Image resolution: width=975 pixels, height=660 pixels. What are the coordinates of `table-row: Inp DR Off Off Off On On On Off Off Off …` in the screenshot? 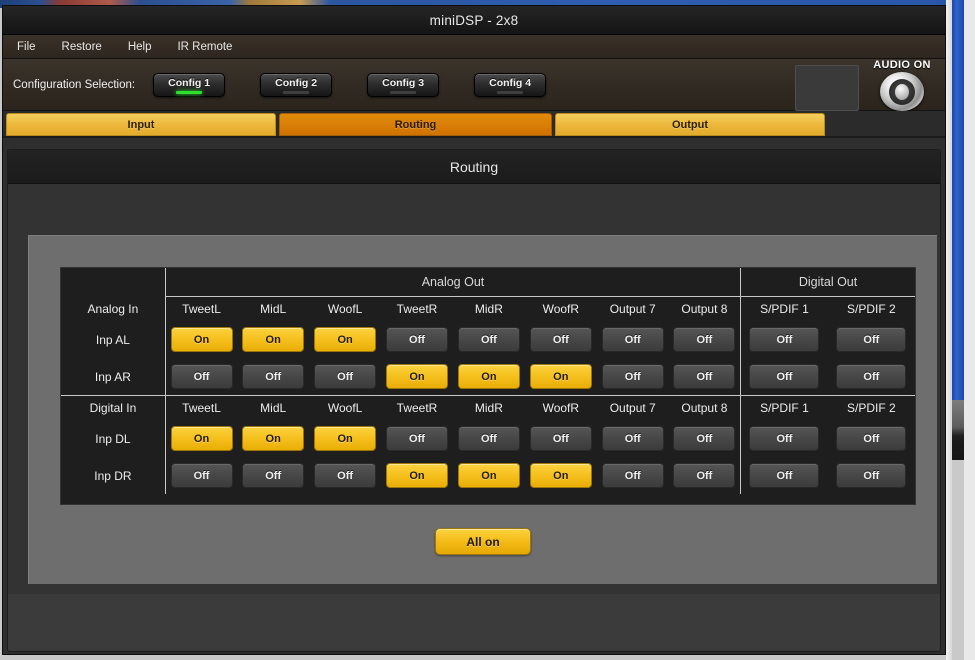 It's located at (488, 475).